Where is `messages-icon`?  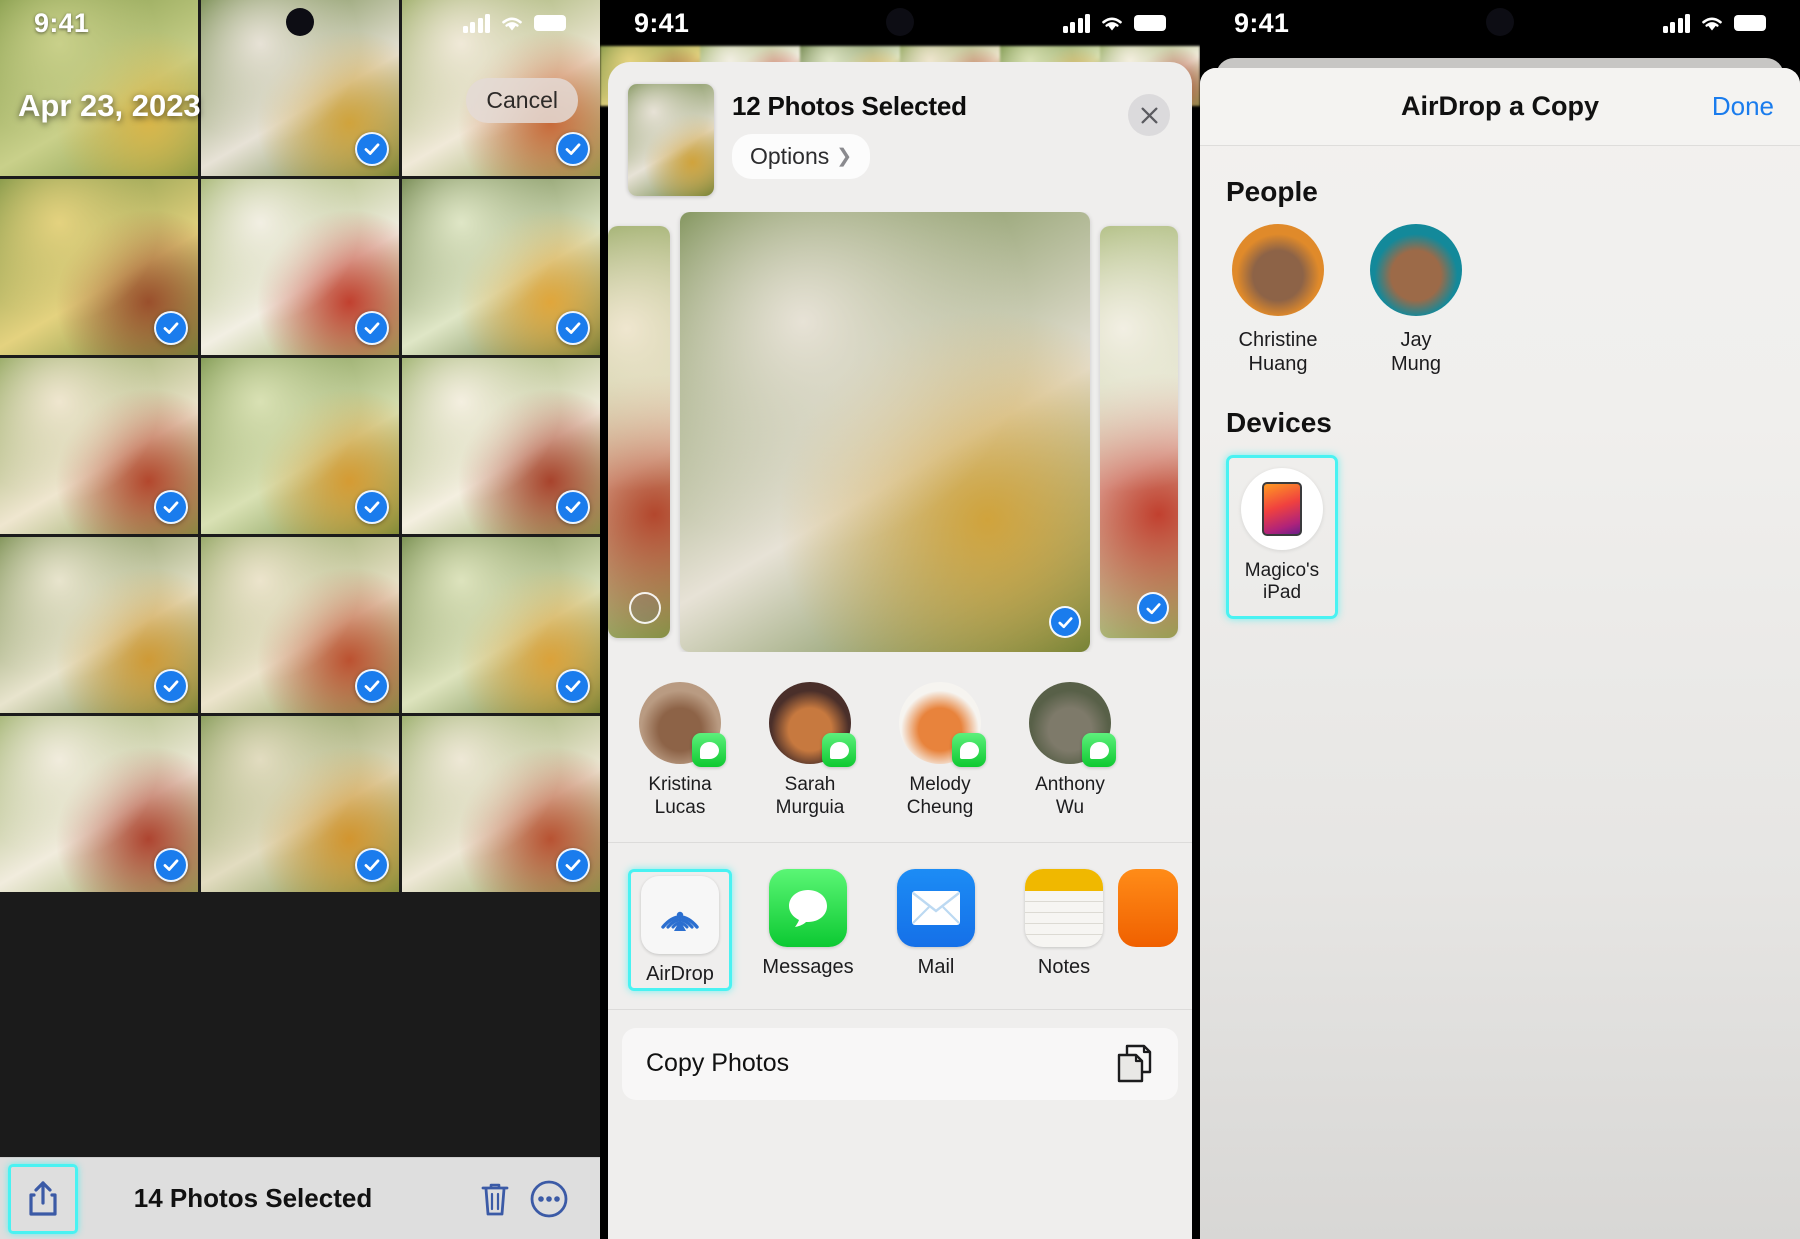
messages-icon is located at coordinates (808, 907).